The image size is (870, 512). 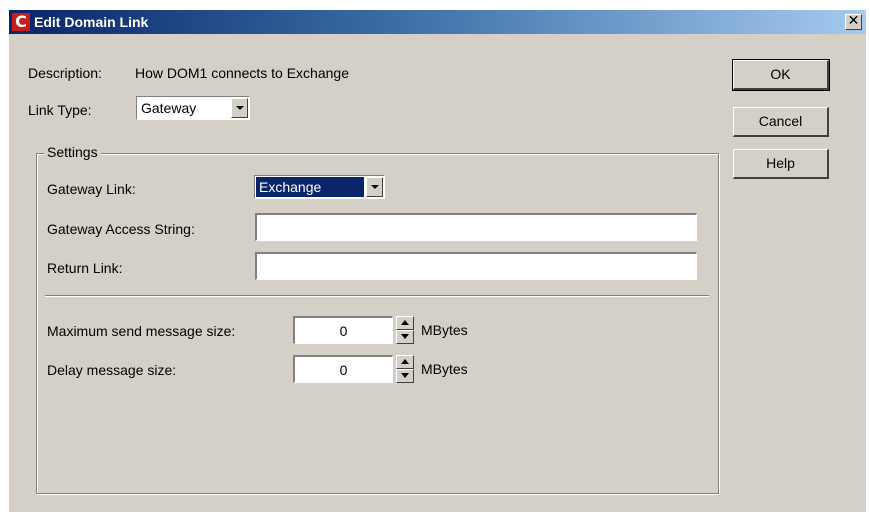 I want to click on max-send-size-spinner, so click(x=405, y=330).